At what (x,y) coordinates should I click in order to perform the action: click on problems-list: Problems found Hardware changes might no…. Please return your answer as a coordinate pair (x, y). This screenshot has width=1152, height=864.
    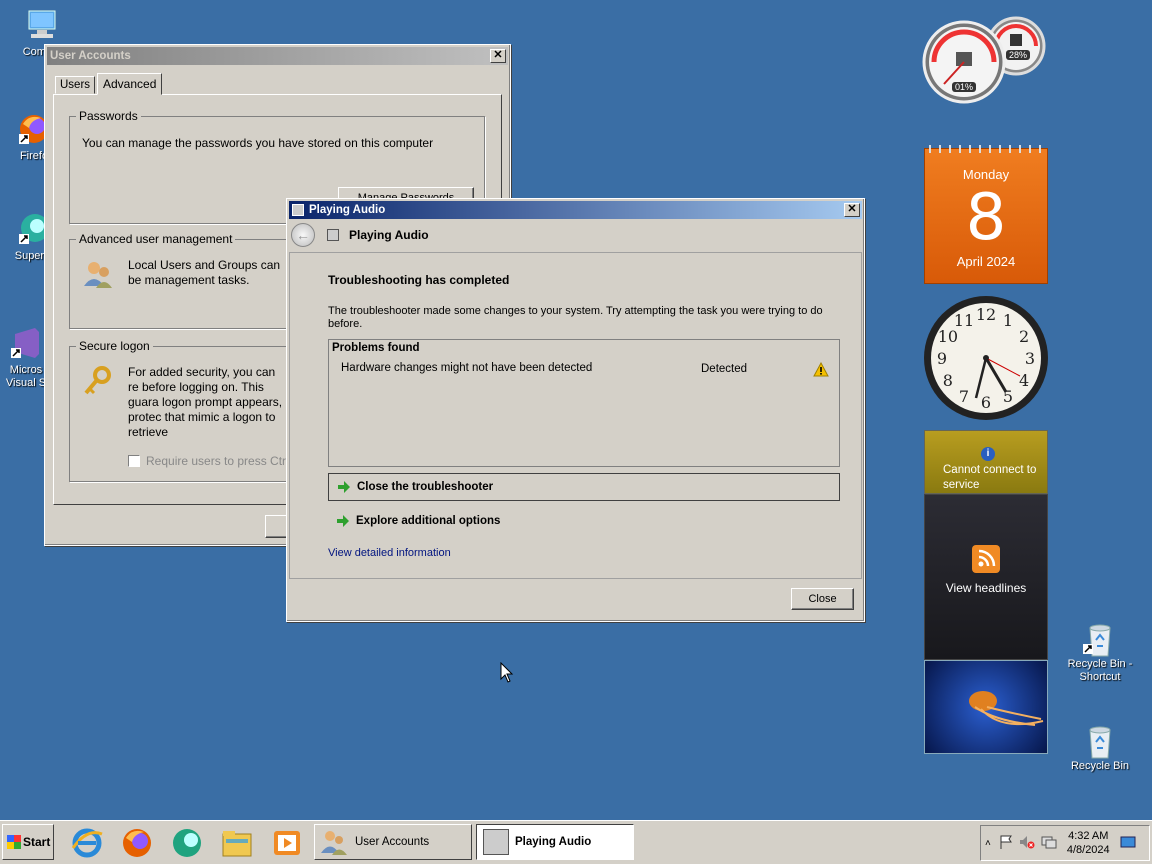
    Looking at the image, I should click on (584, 403).